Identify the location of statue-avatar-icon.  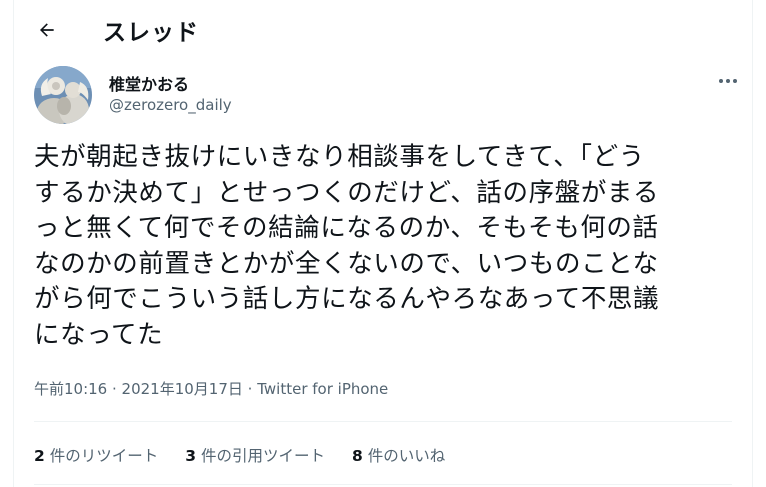
(63, 95).